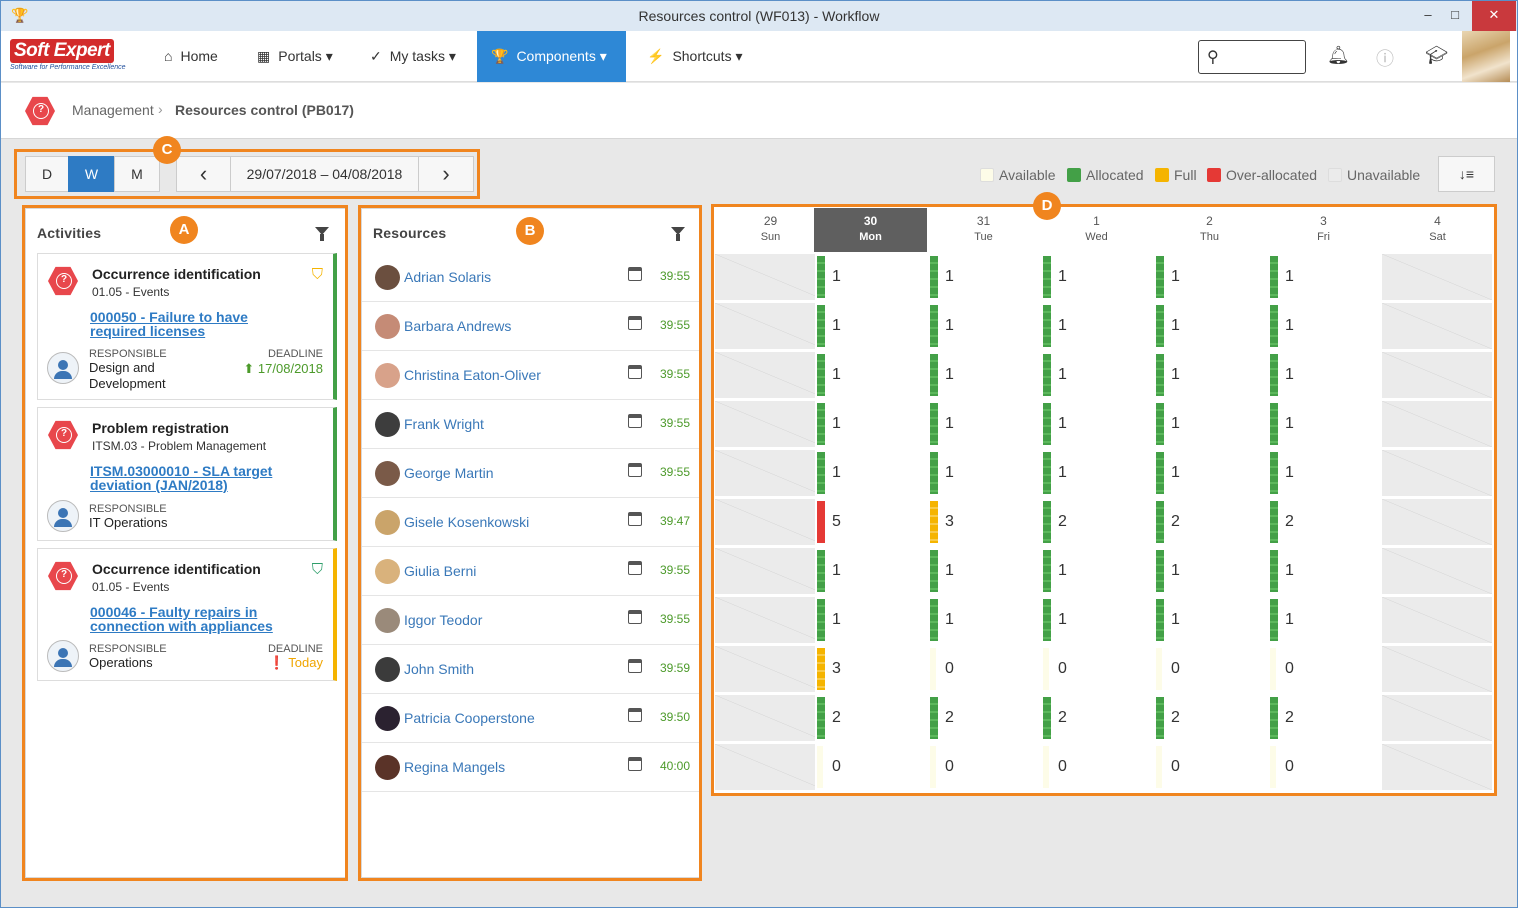  What do you see at coordinates (1185, 175) in the screenshot?
I see `legend-label: Full` at bounding box center [1185, 175].